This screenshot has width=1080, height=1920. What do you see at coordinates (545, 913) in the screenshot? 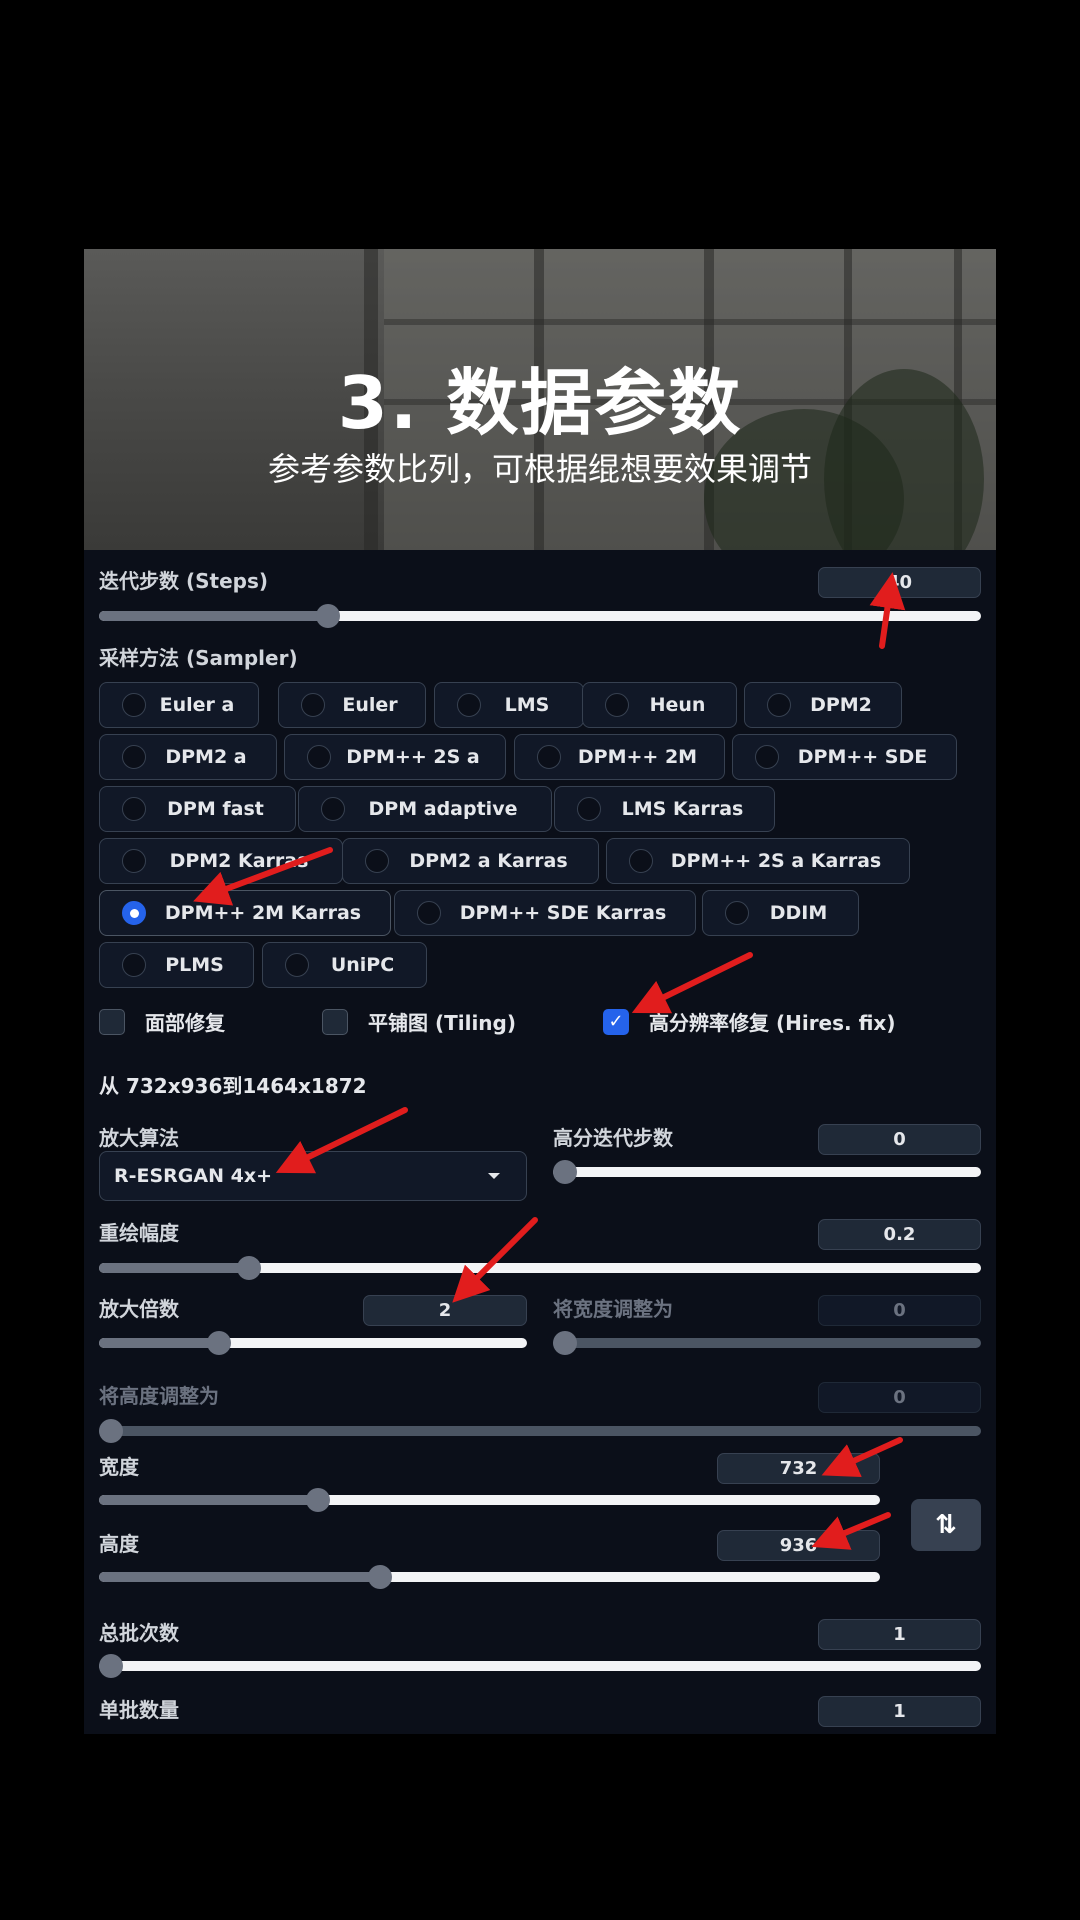
I see `sampler-option-dpmpp-sde-karras: DPM++ SDE Karras` at bounding box center [545, 913].